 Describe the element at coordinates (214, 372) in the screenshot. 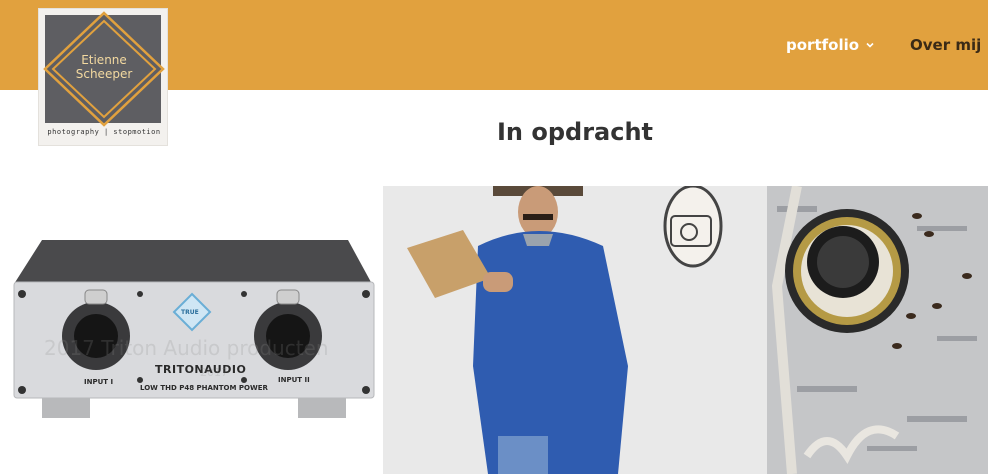

I see `tile-subcaption: 2017` at that location.